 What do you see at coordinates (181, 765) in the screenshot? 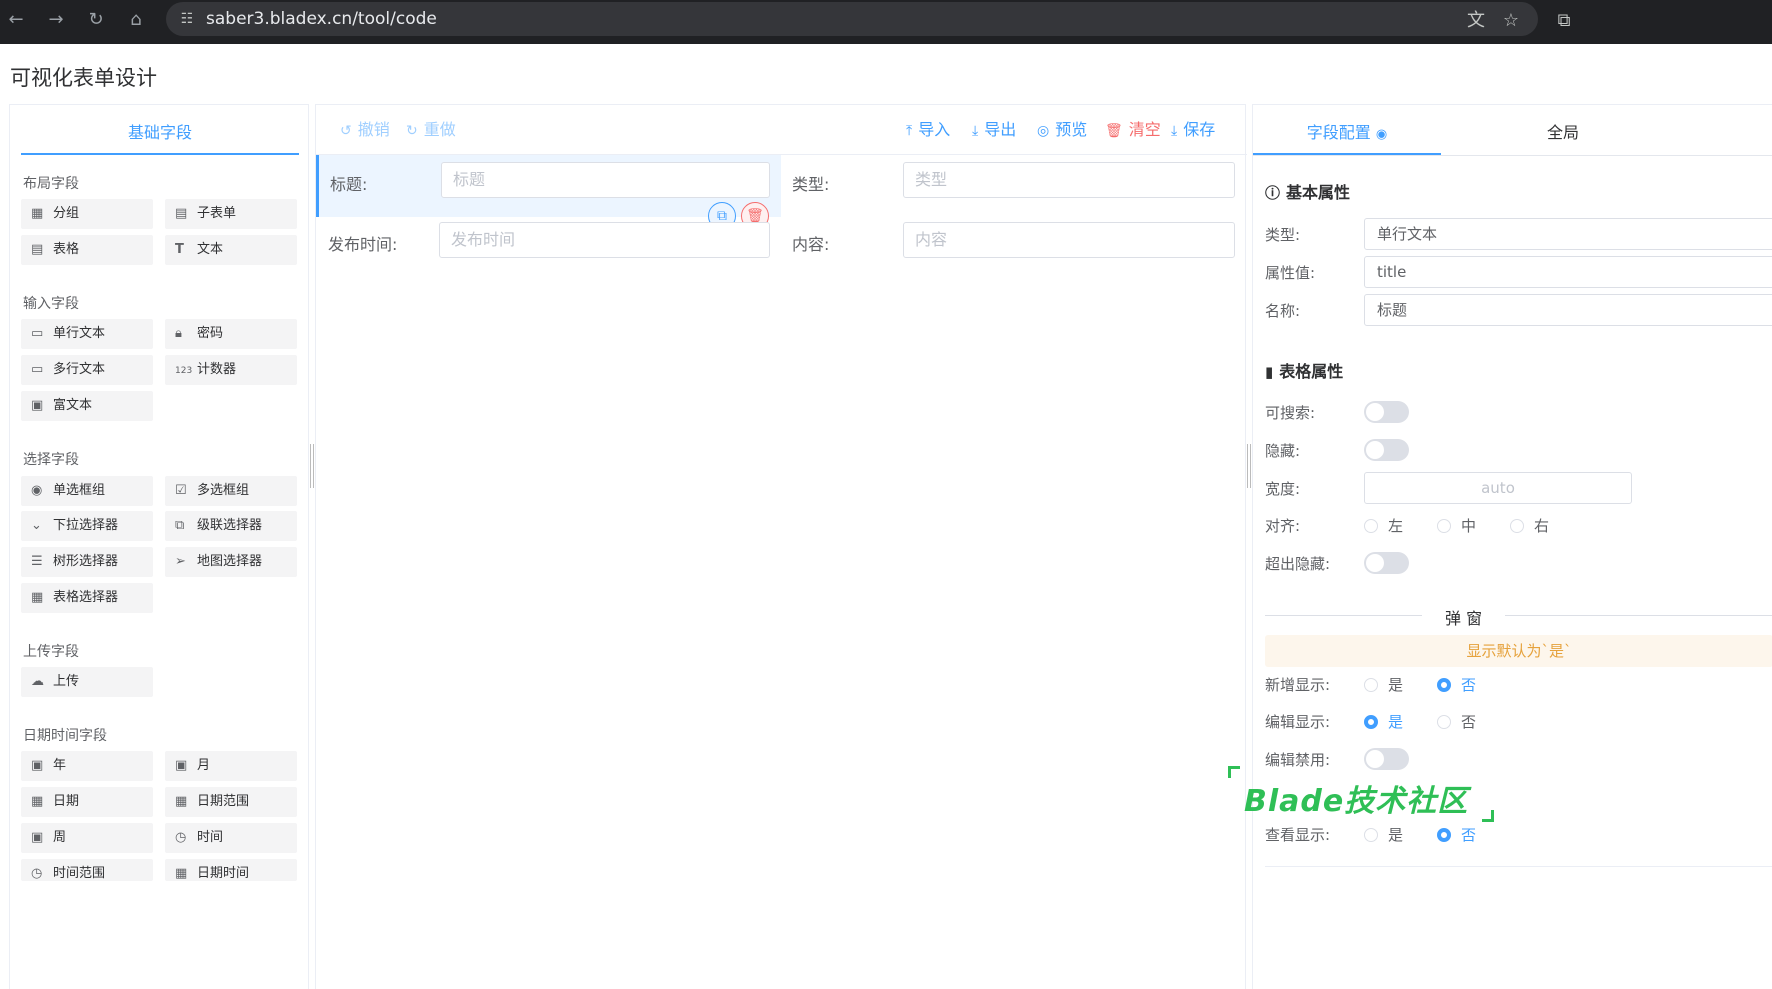
I see `calendar-icon: ▣` at bounding box center [181, 765].